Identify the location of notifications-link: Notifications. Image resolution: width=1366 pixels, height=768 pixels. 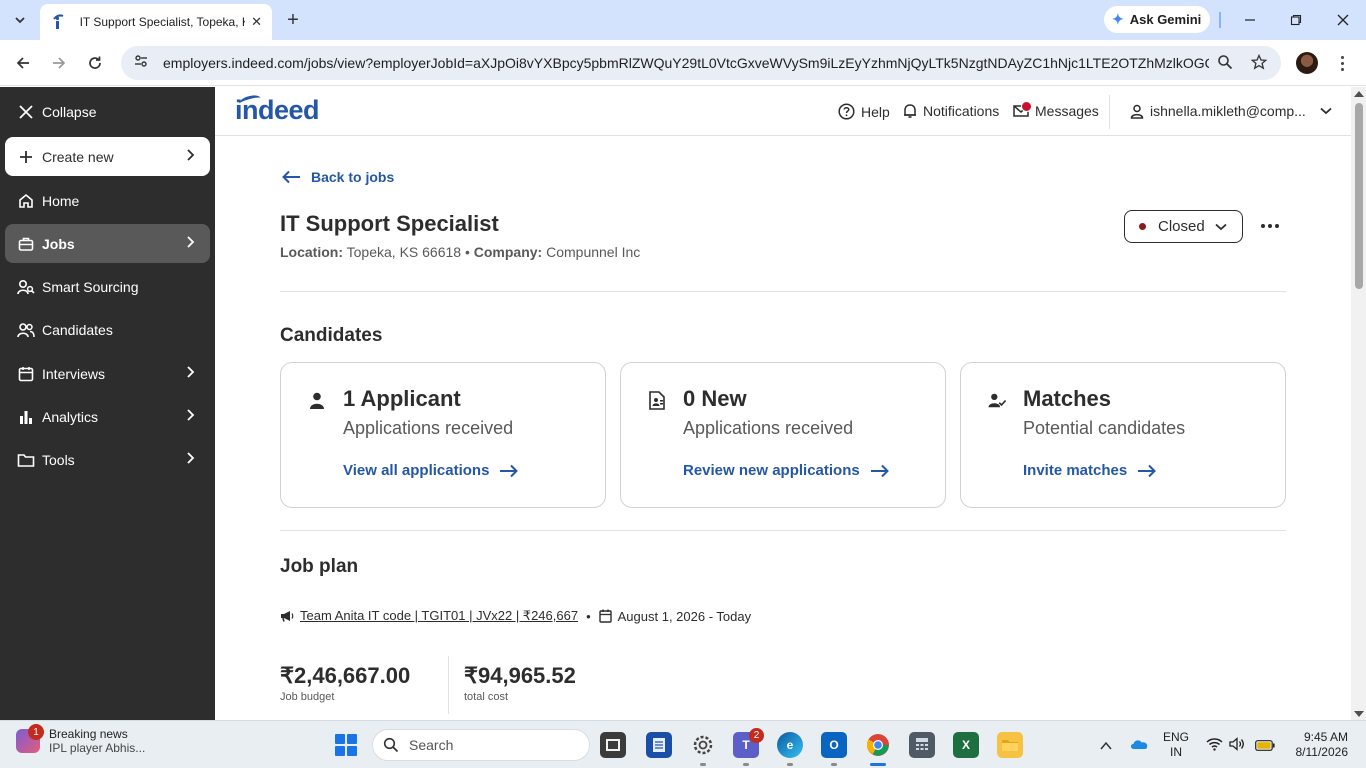
(951, 111).